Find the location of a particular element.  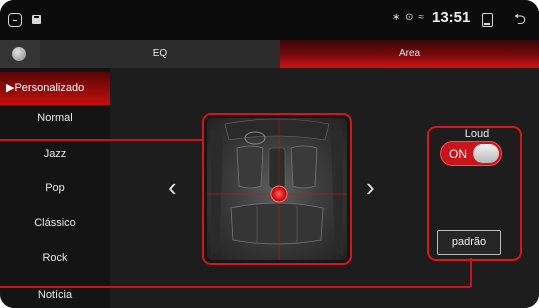

previous-arrow-icon: ‹ is located at coordinates (172, 187).